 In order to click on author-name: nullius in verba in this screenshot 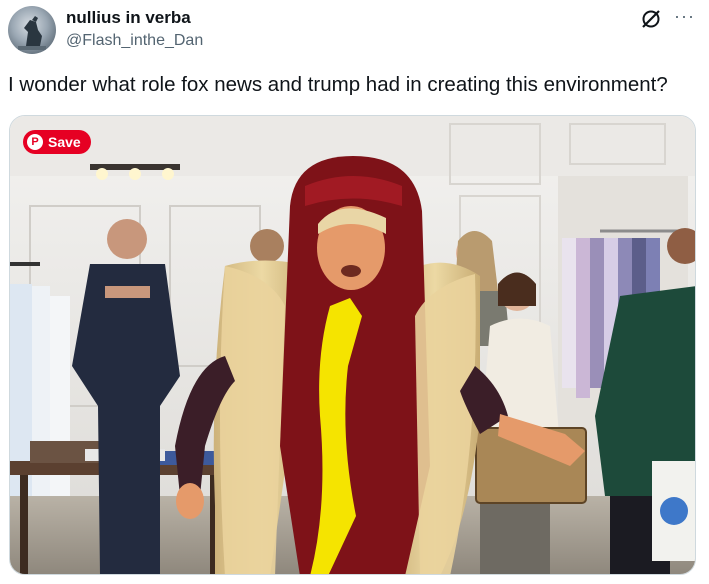, I will do `click(128, 18)`.